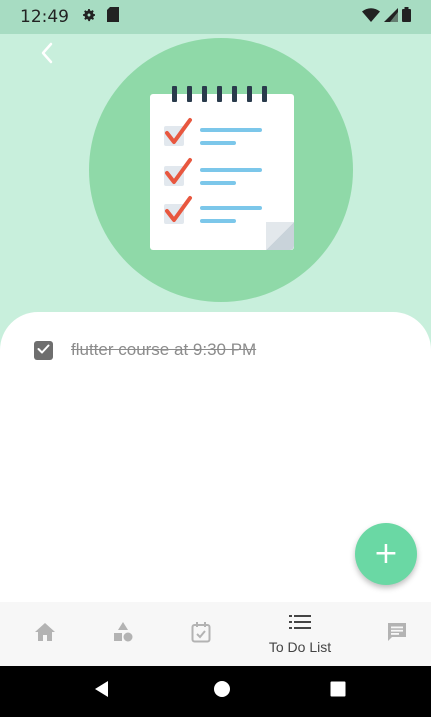 This screenshot has height=717, width=431. What do you see at coordinates (113, 17) in the screenshot?
I see `sd-card-icon` at bounding box center [113, 17].